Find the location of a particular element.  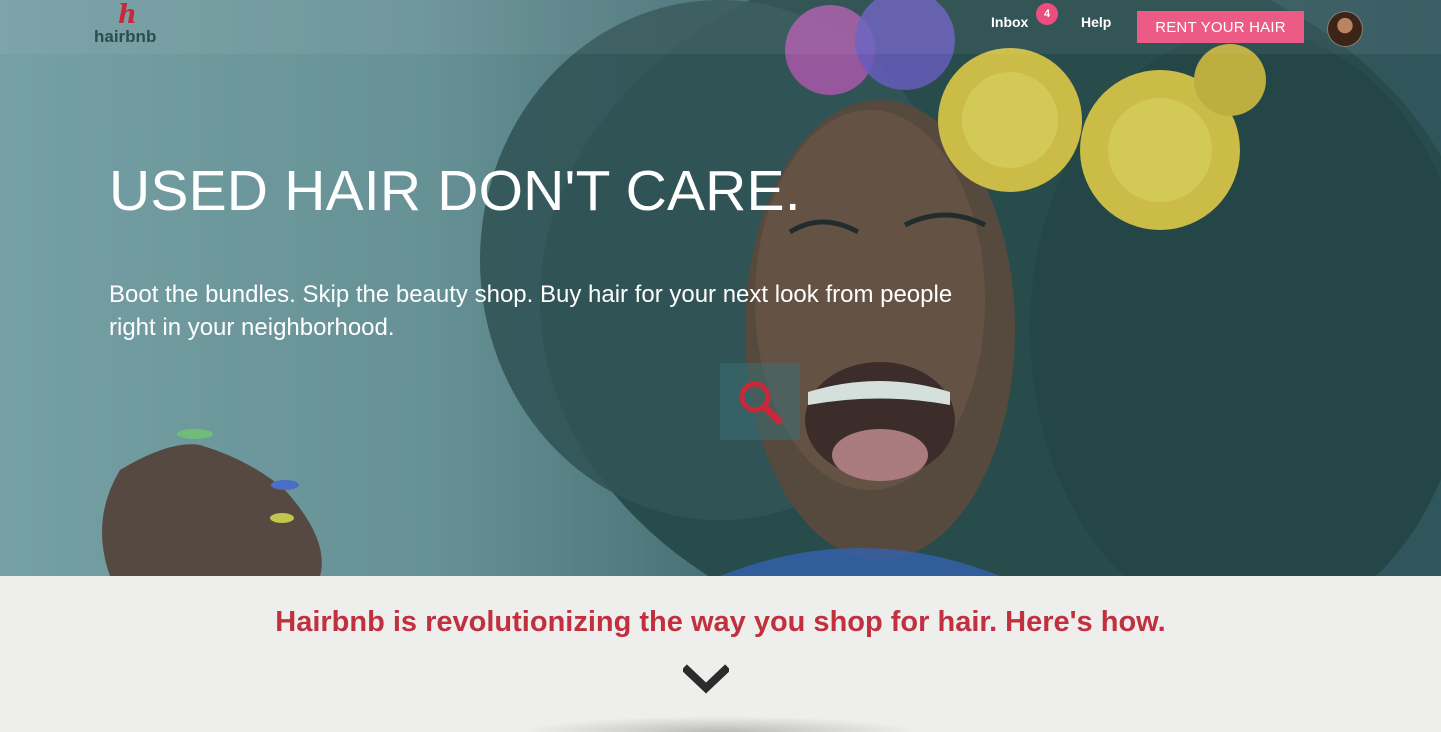

avatar is located at coordinates (1345, 29).